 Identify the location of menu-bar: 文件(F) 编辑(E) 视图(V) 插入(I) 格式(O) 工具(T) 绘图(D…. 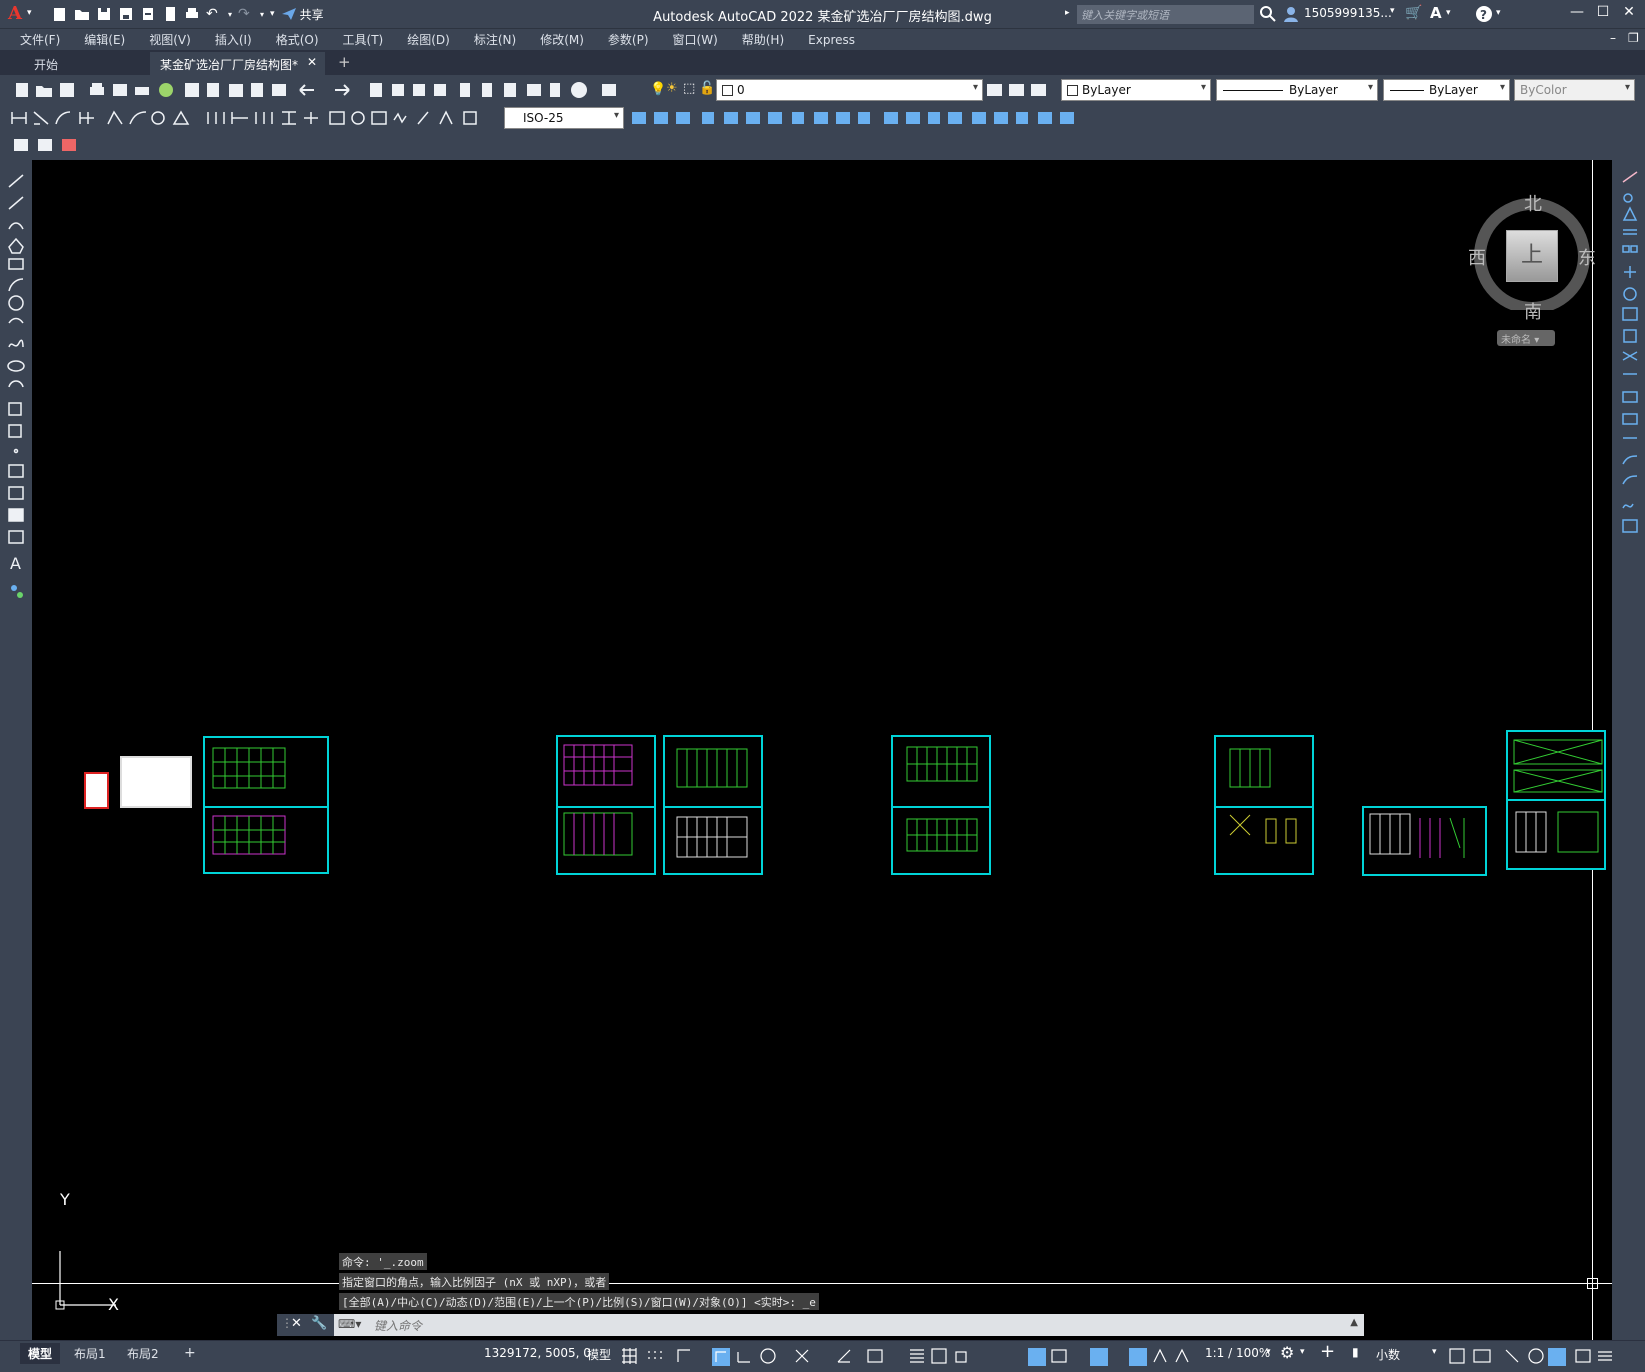
(822, 39).